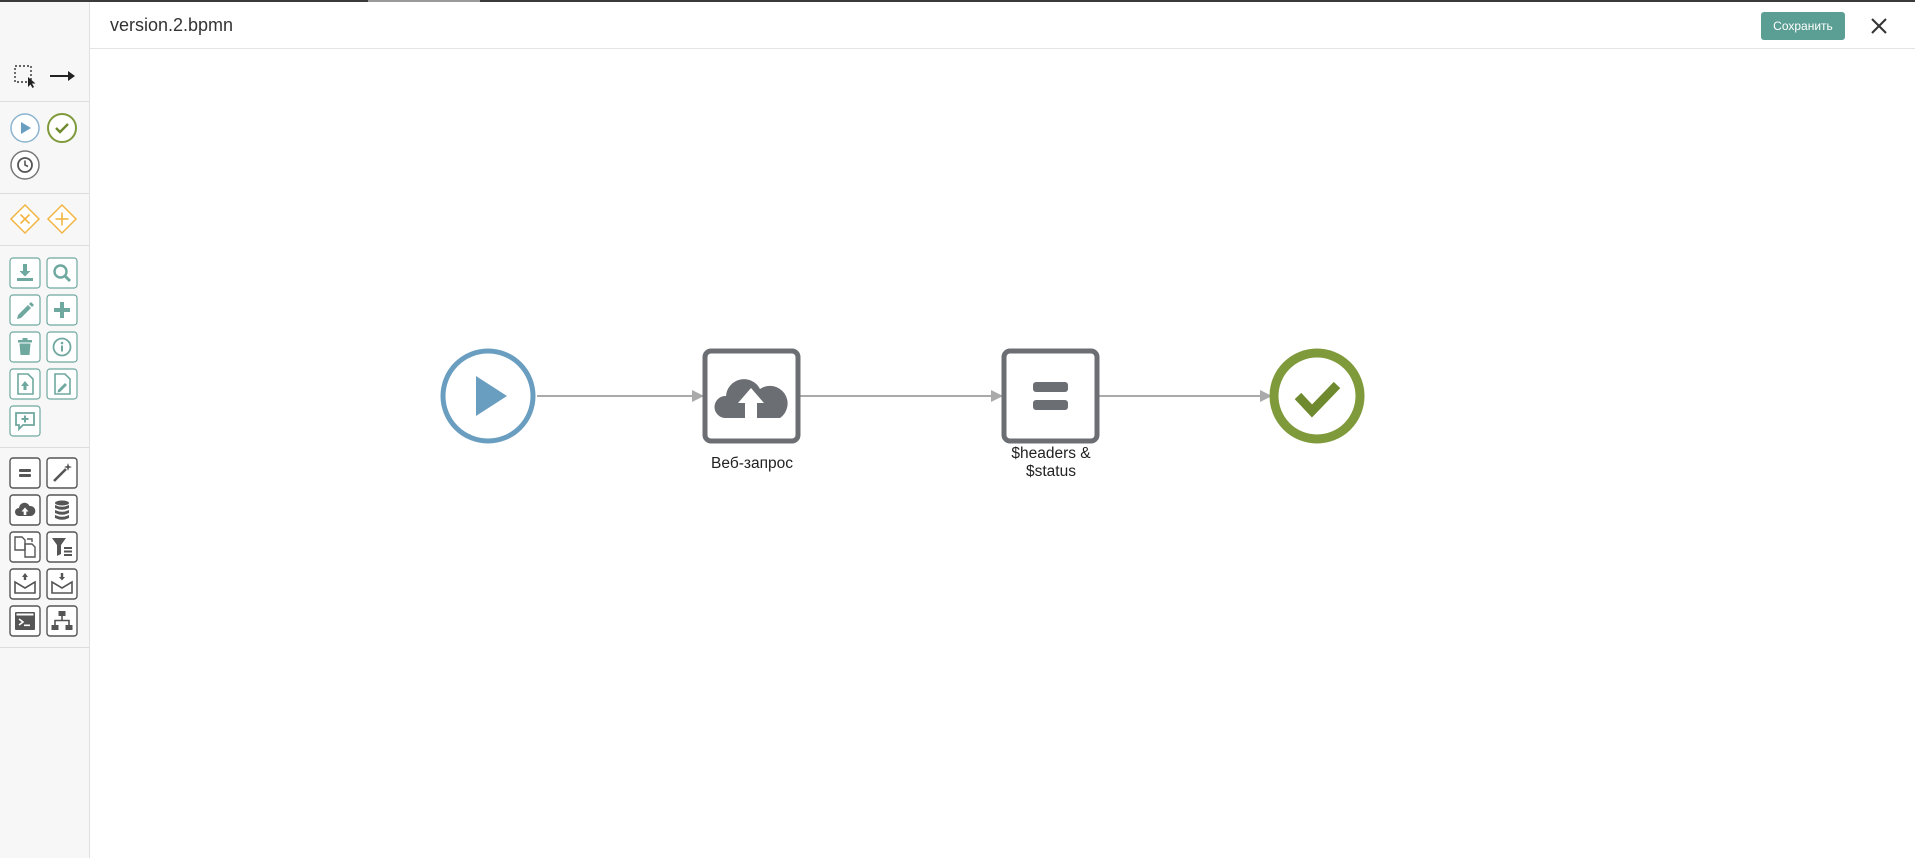 The width and height of the screenshot is (1915, 858). I want to click on subprocess-tool, so click(62, 621).